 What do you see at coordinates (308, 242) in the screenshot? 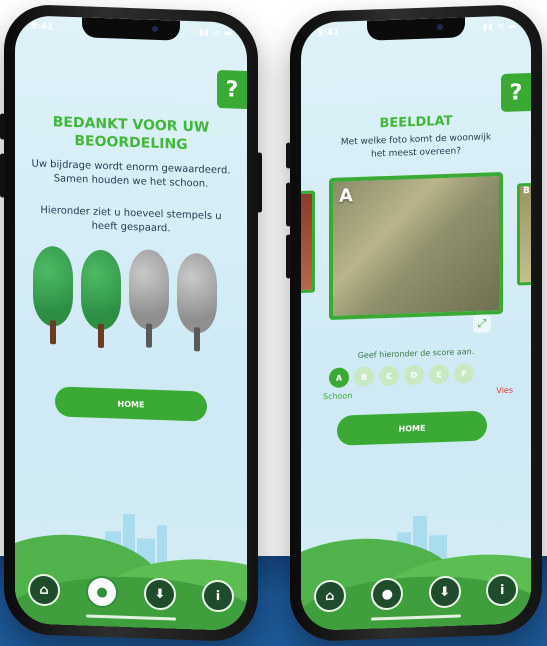
I see `prev-photo` at bounding box center [308, 242].